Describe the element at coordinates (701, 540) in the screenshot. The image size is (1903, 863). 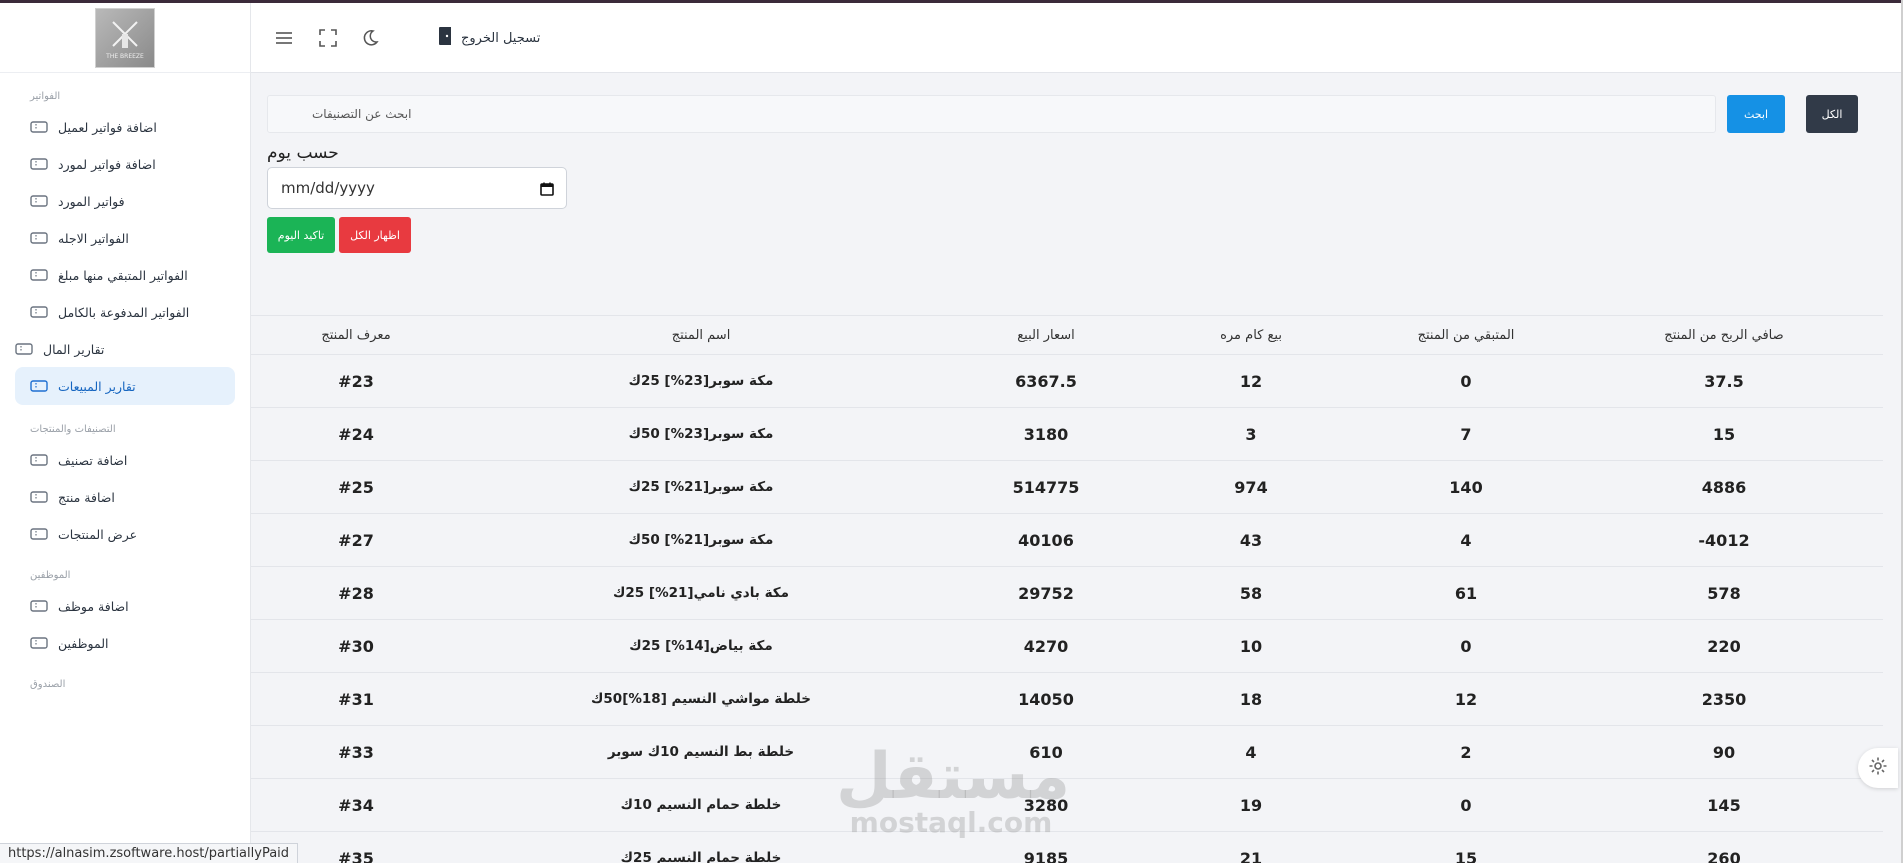
I see `cell-product-name: مكة سوبر[21%] 50ك` at that location.